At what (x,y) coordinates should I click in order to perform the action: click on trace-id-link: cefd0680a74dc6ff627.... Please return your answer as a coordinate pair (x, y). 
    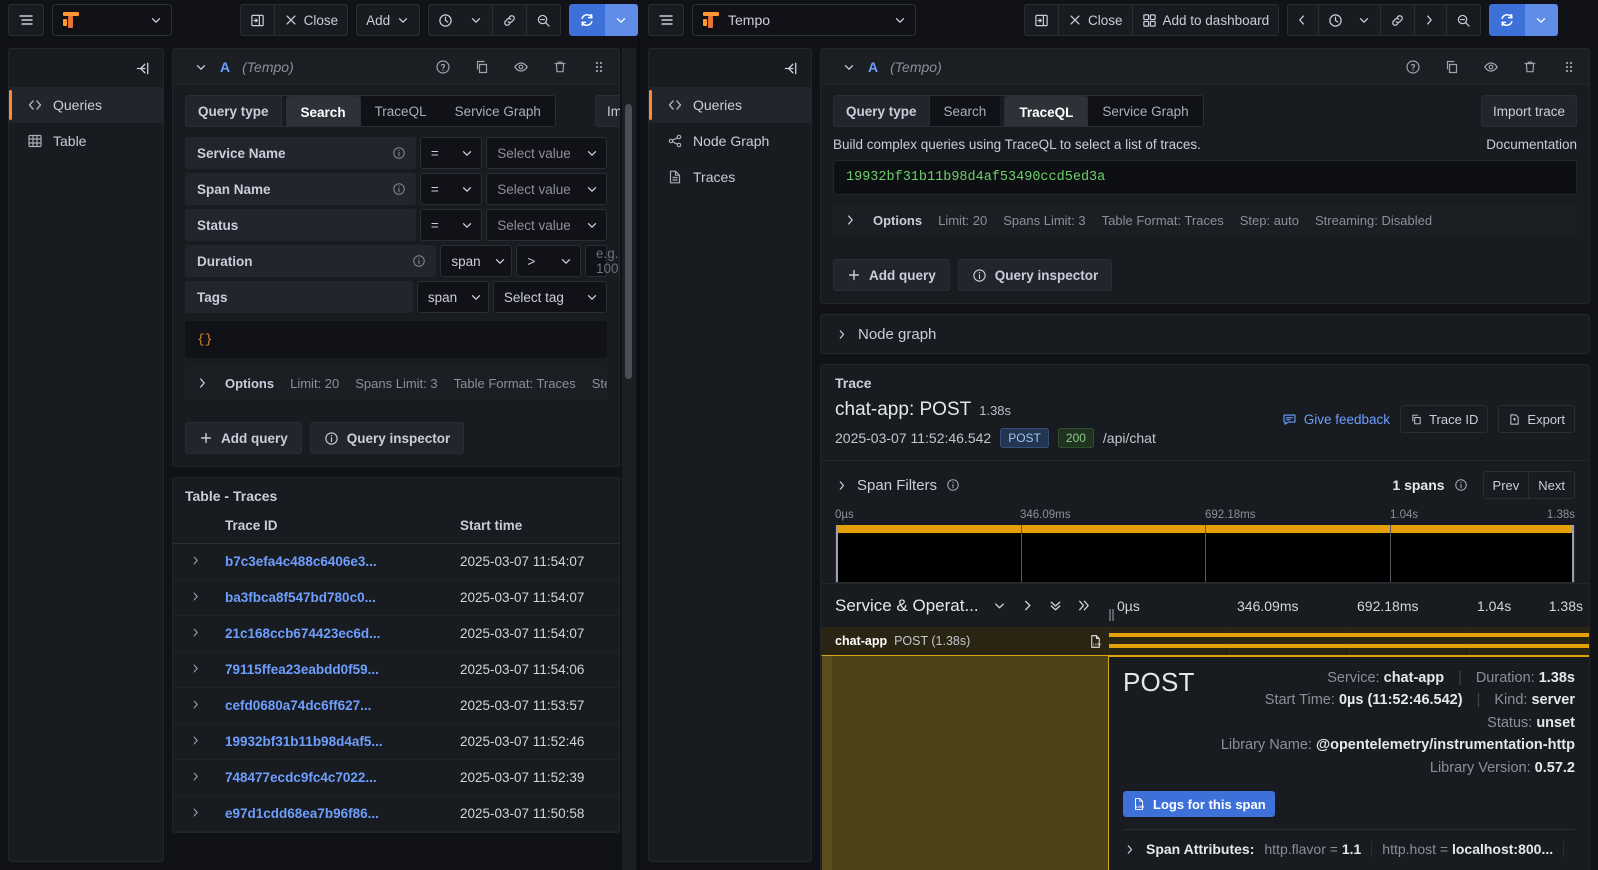
    Looking at the image, I should click on (298, 705).